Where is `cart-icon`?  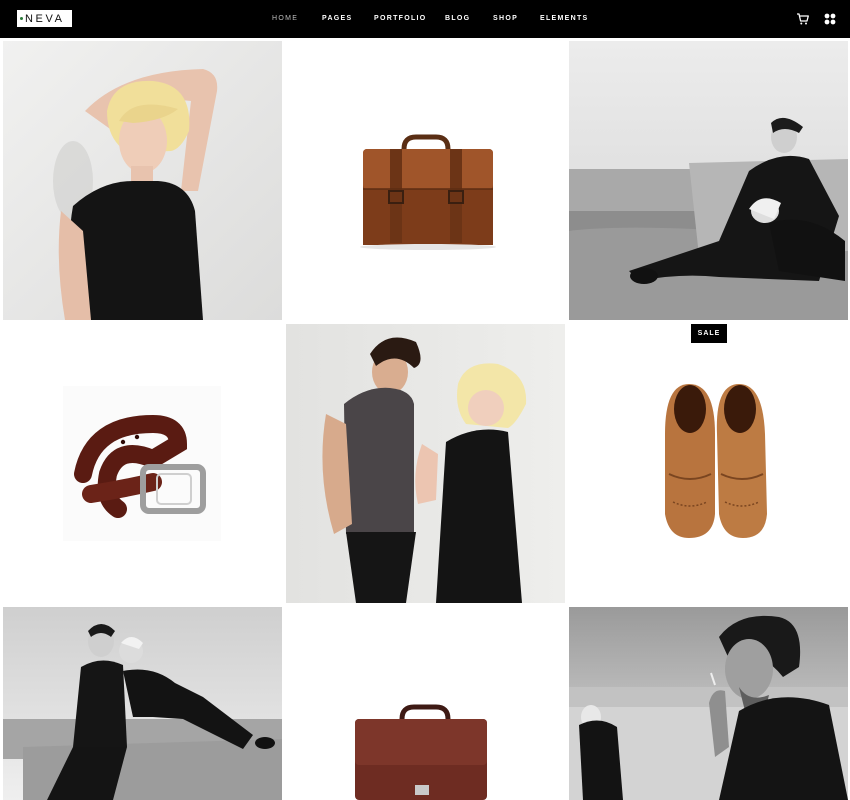 cart-icon is located at coordinates (803, 19).